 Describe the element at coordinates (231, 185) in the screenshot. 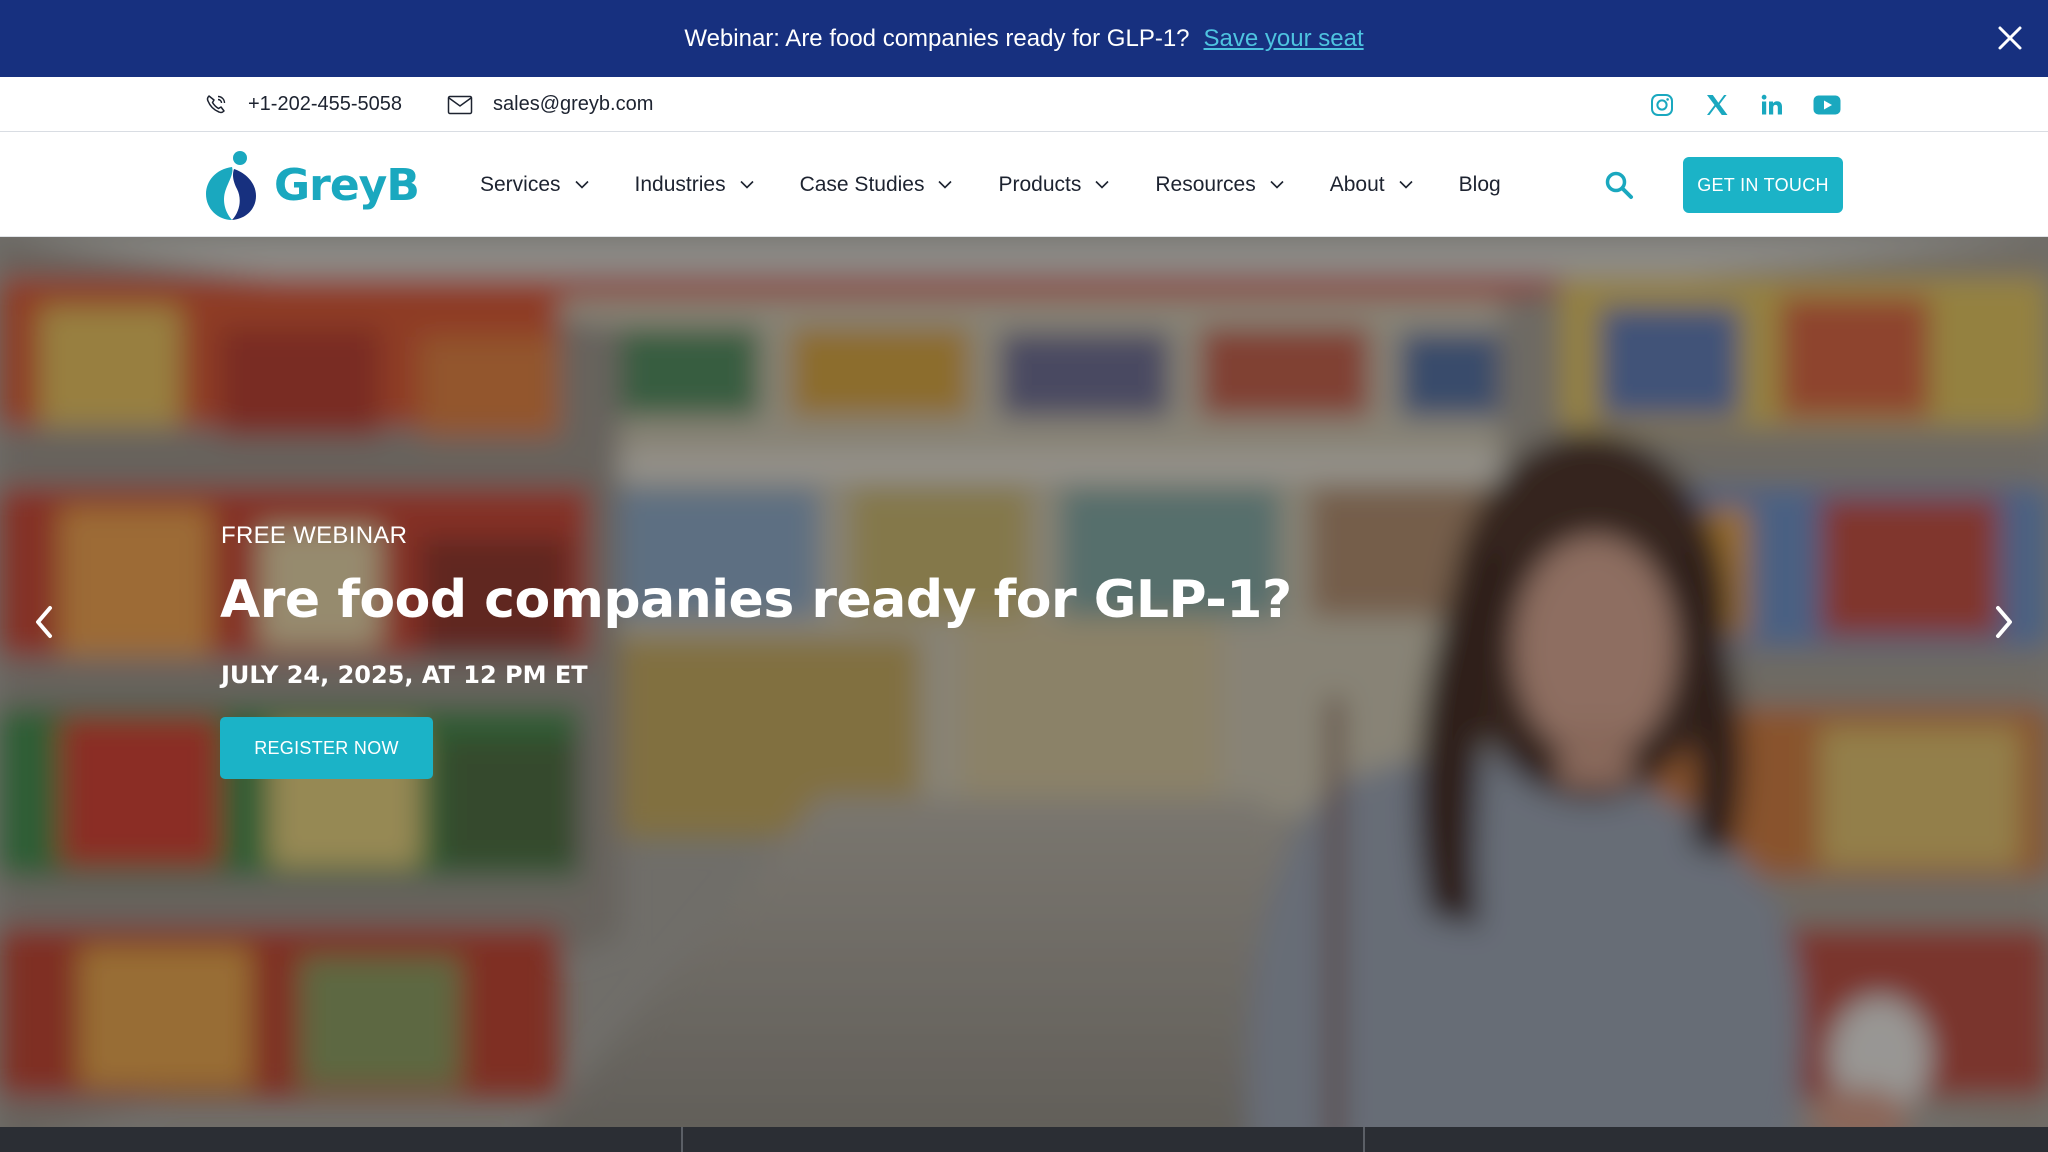

I see `logo-mark-icon` at that location.